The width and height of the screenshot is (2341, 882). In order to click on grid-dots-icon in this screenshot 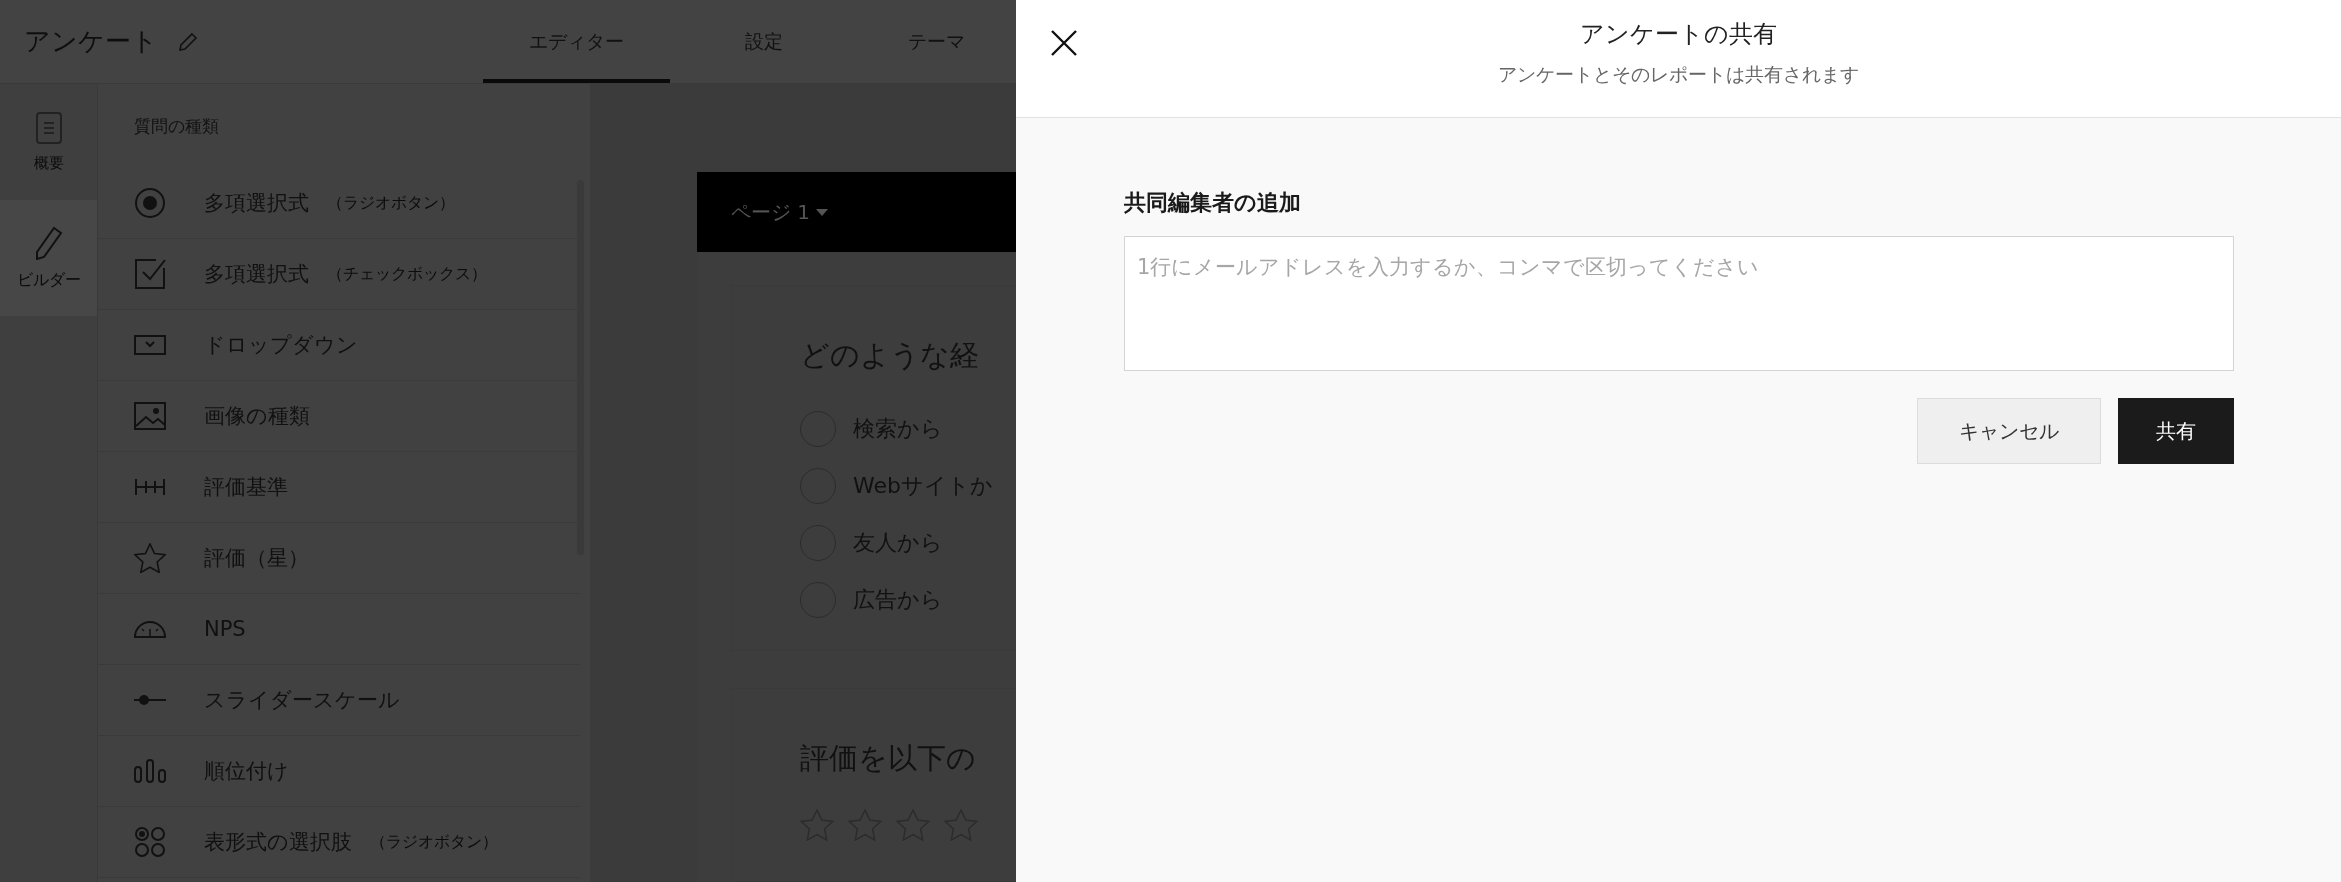, I will do `click(150, 842)`.